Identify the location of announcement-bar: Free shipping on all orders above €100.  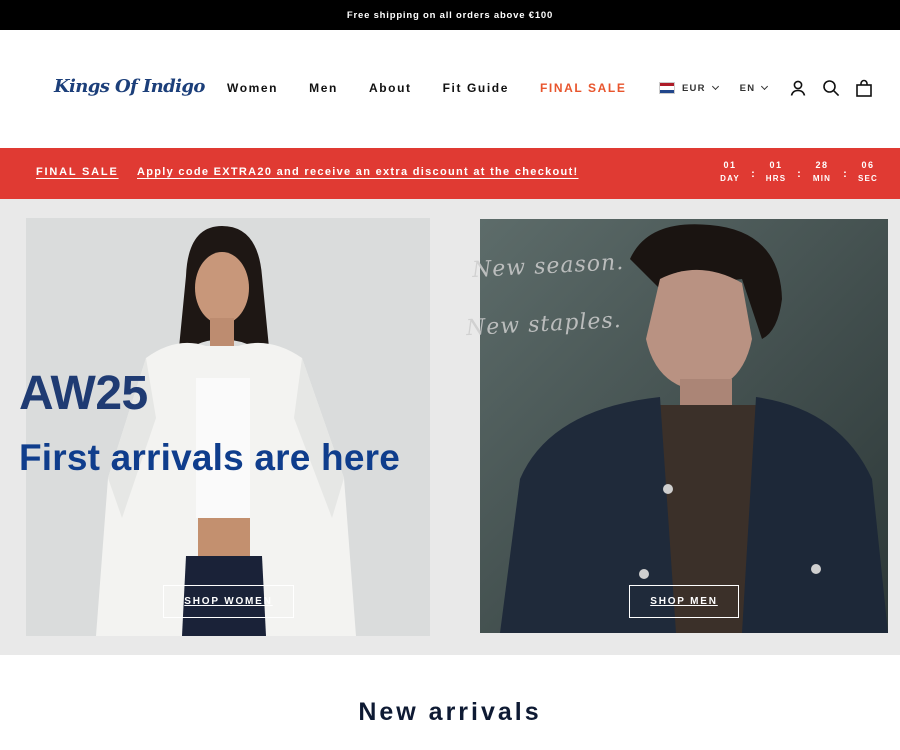
(450, 15).